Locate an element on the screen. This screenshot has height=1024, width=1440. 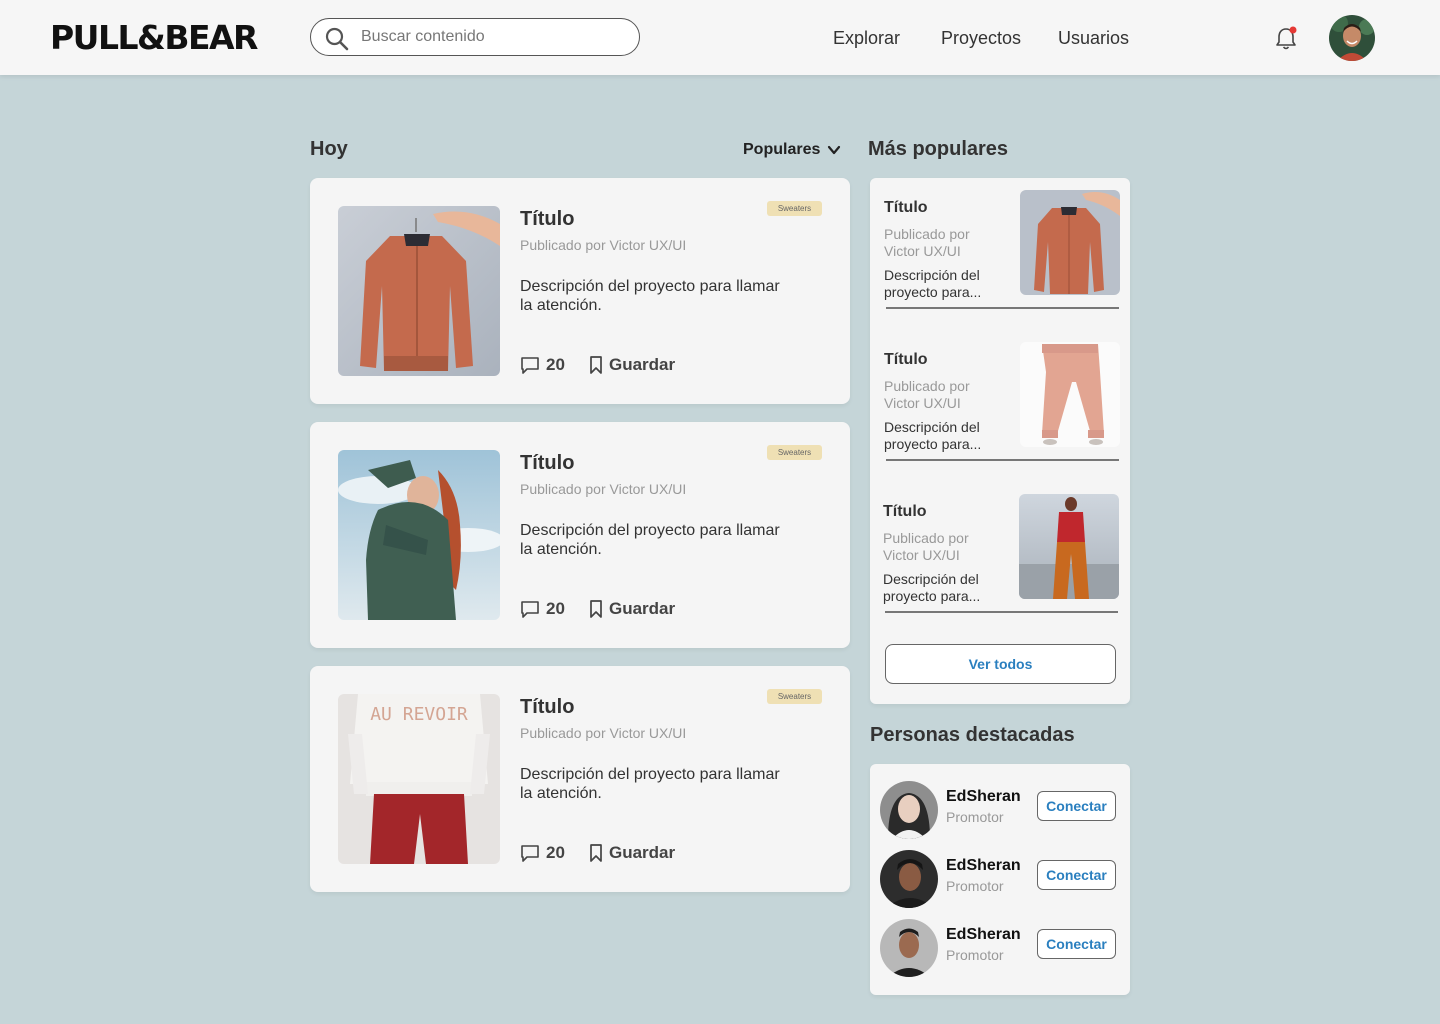
featured-people-heading: Personas destacadas is located at coordinates (972, 735).